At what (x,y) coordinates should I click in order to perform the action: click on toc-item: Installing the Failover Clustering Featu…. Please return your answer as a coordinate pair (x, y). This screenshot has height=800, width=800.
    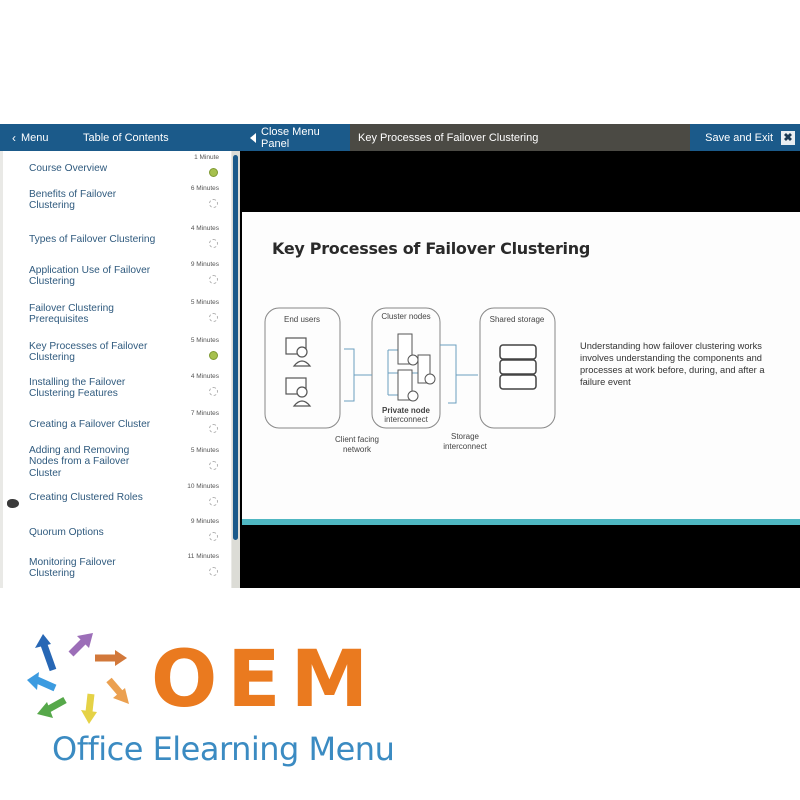
    Looking at the image, I should click on (117, 388).